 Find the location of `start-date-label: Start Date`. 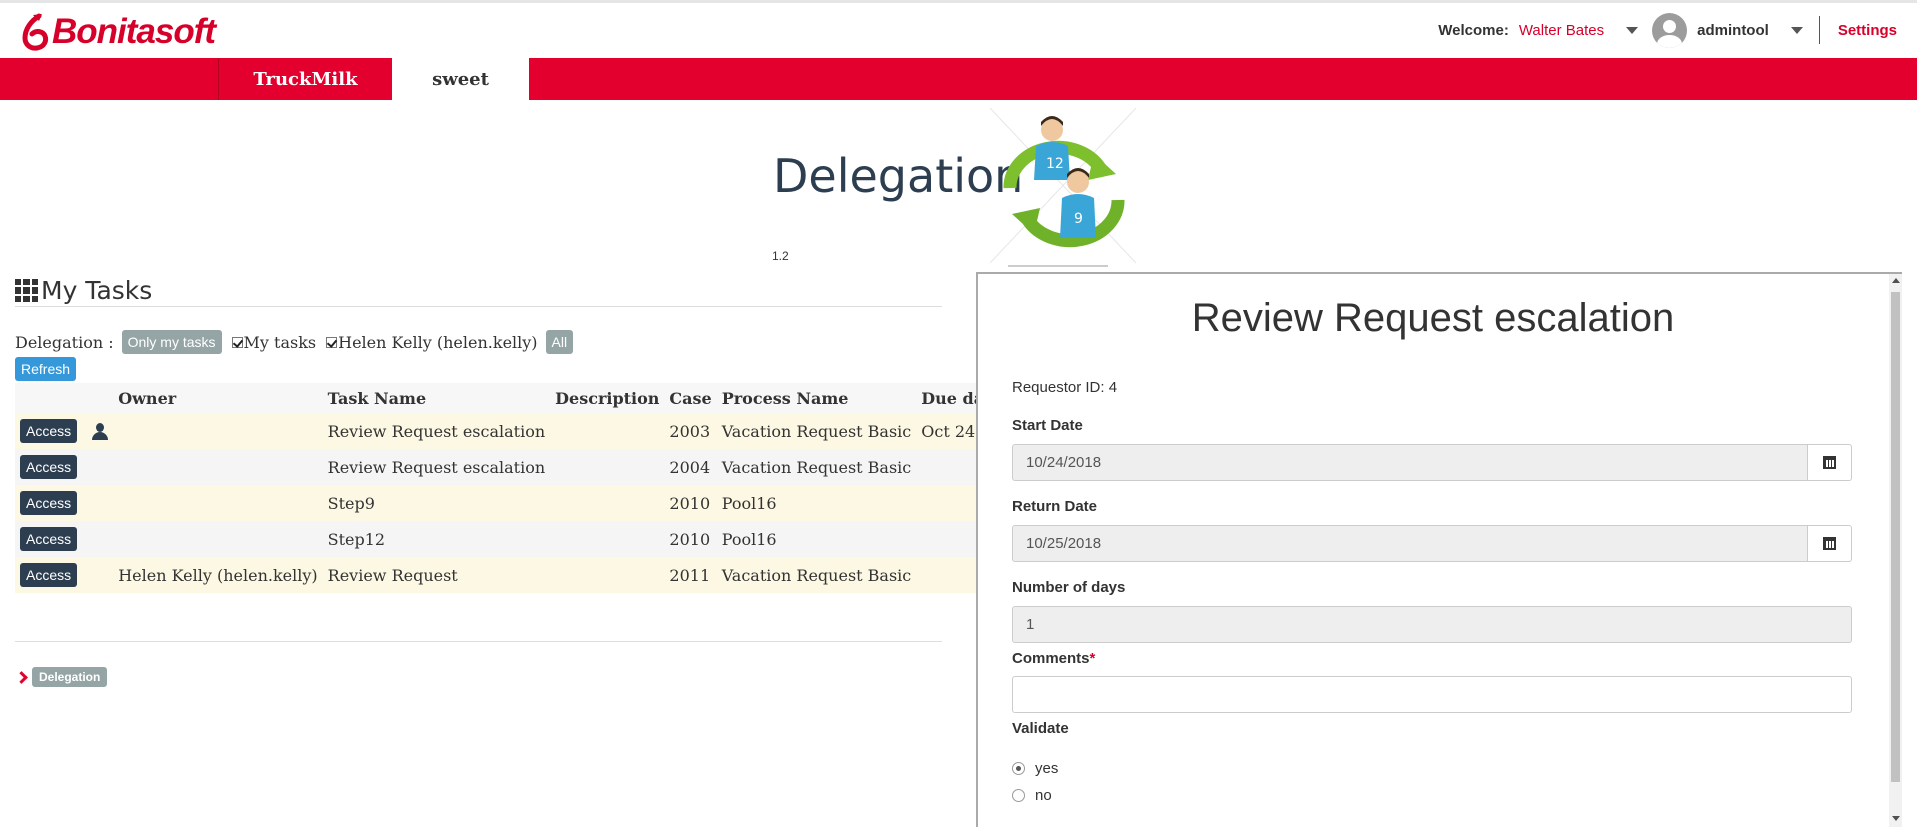

start-date-label: Start Date is located at coordinates (1047, 425).